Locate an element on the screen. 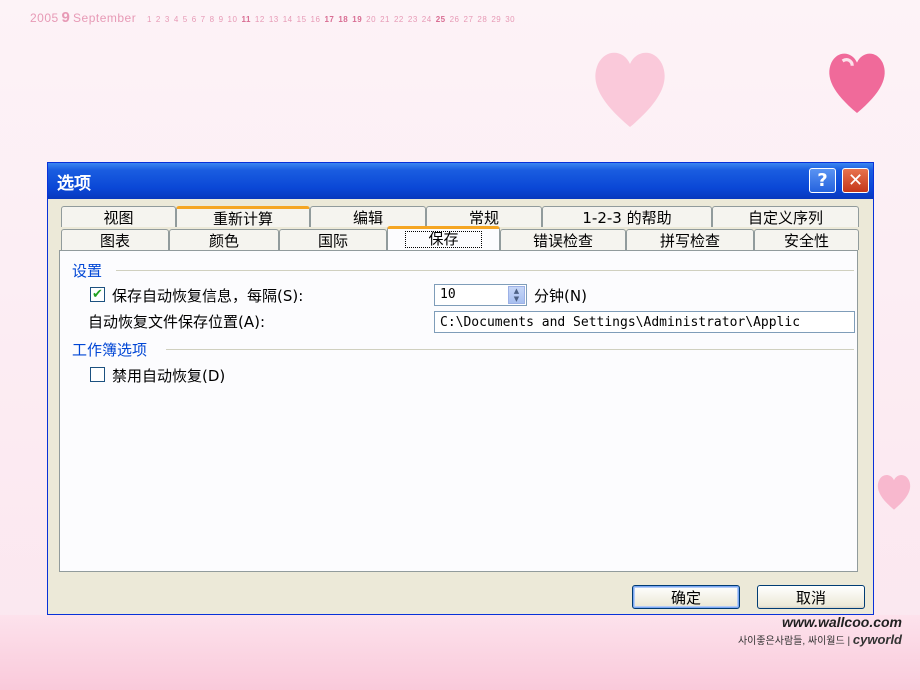 The image size is (920, 690). calendar-day-number: 11 is located at coordinates (246, 19).